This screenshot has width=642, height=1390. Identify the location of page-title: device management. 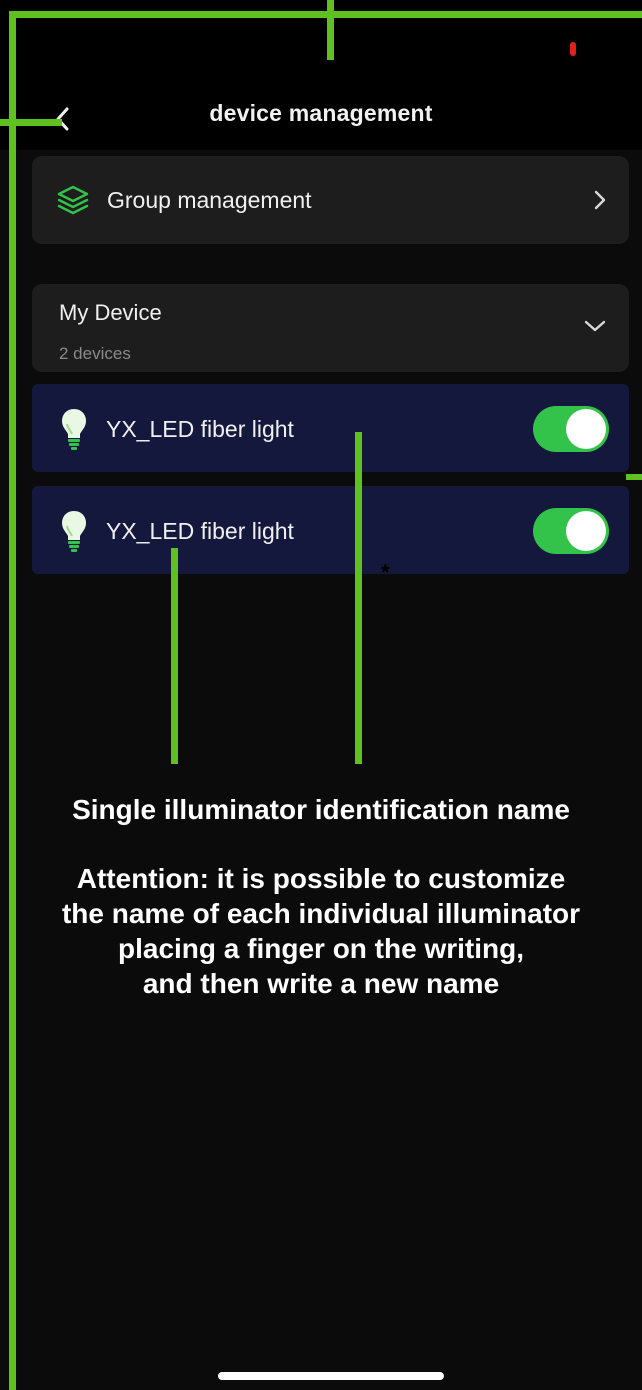
(321, 113).